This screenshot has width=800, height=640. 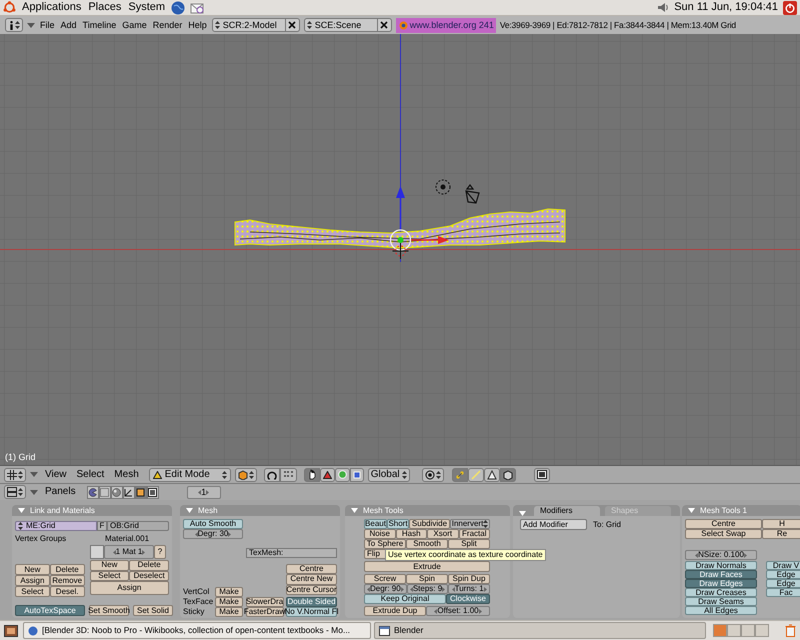 What do you see at coordinates (783, 583) in the screenshot?
I see `draw-toggle: Edge` at bounding box center [783, 583].